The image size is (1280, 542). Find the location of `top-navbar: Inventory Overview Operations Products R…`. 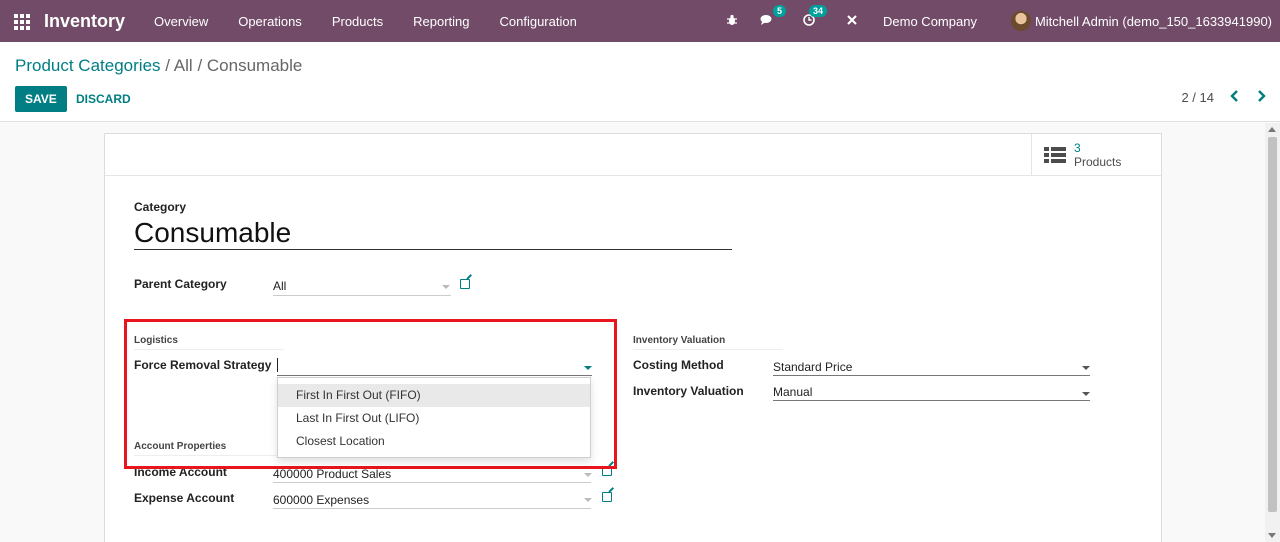

top-navbar: Inventory Overview Operations Products R… is located at coordinates (640, 21).